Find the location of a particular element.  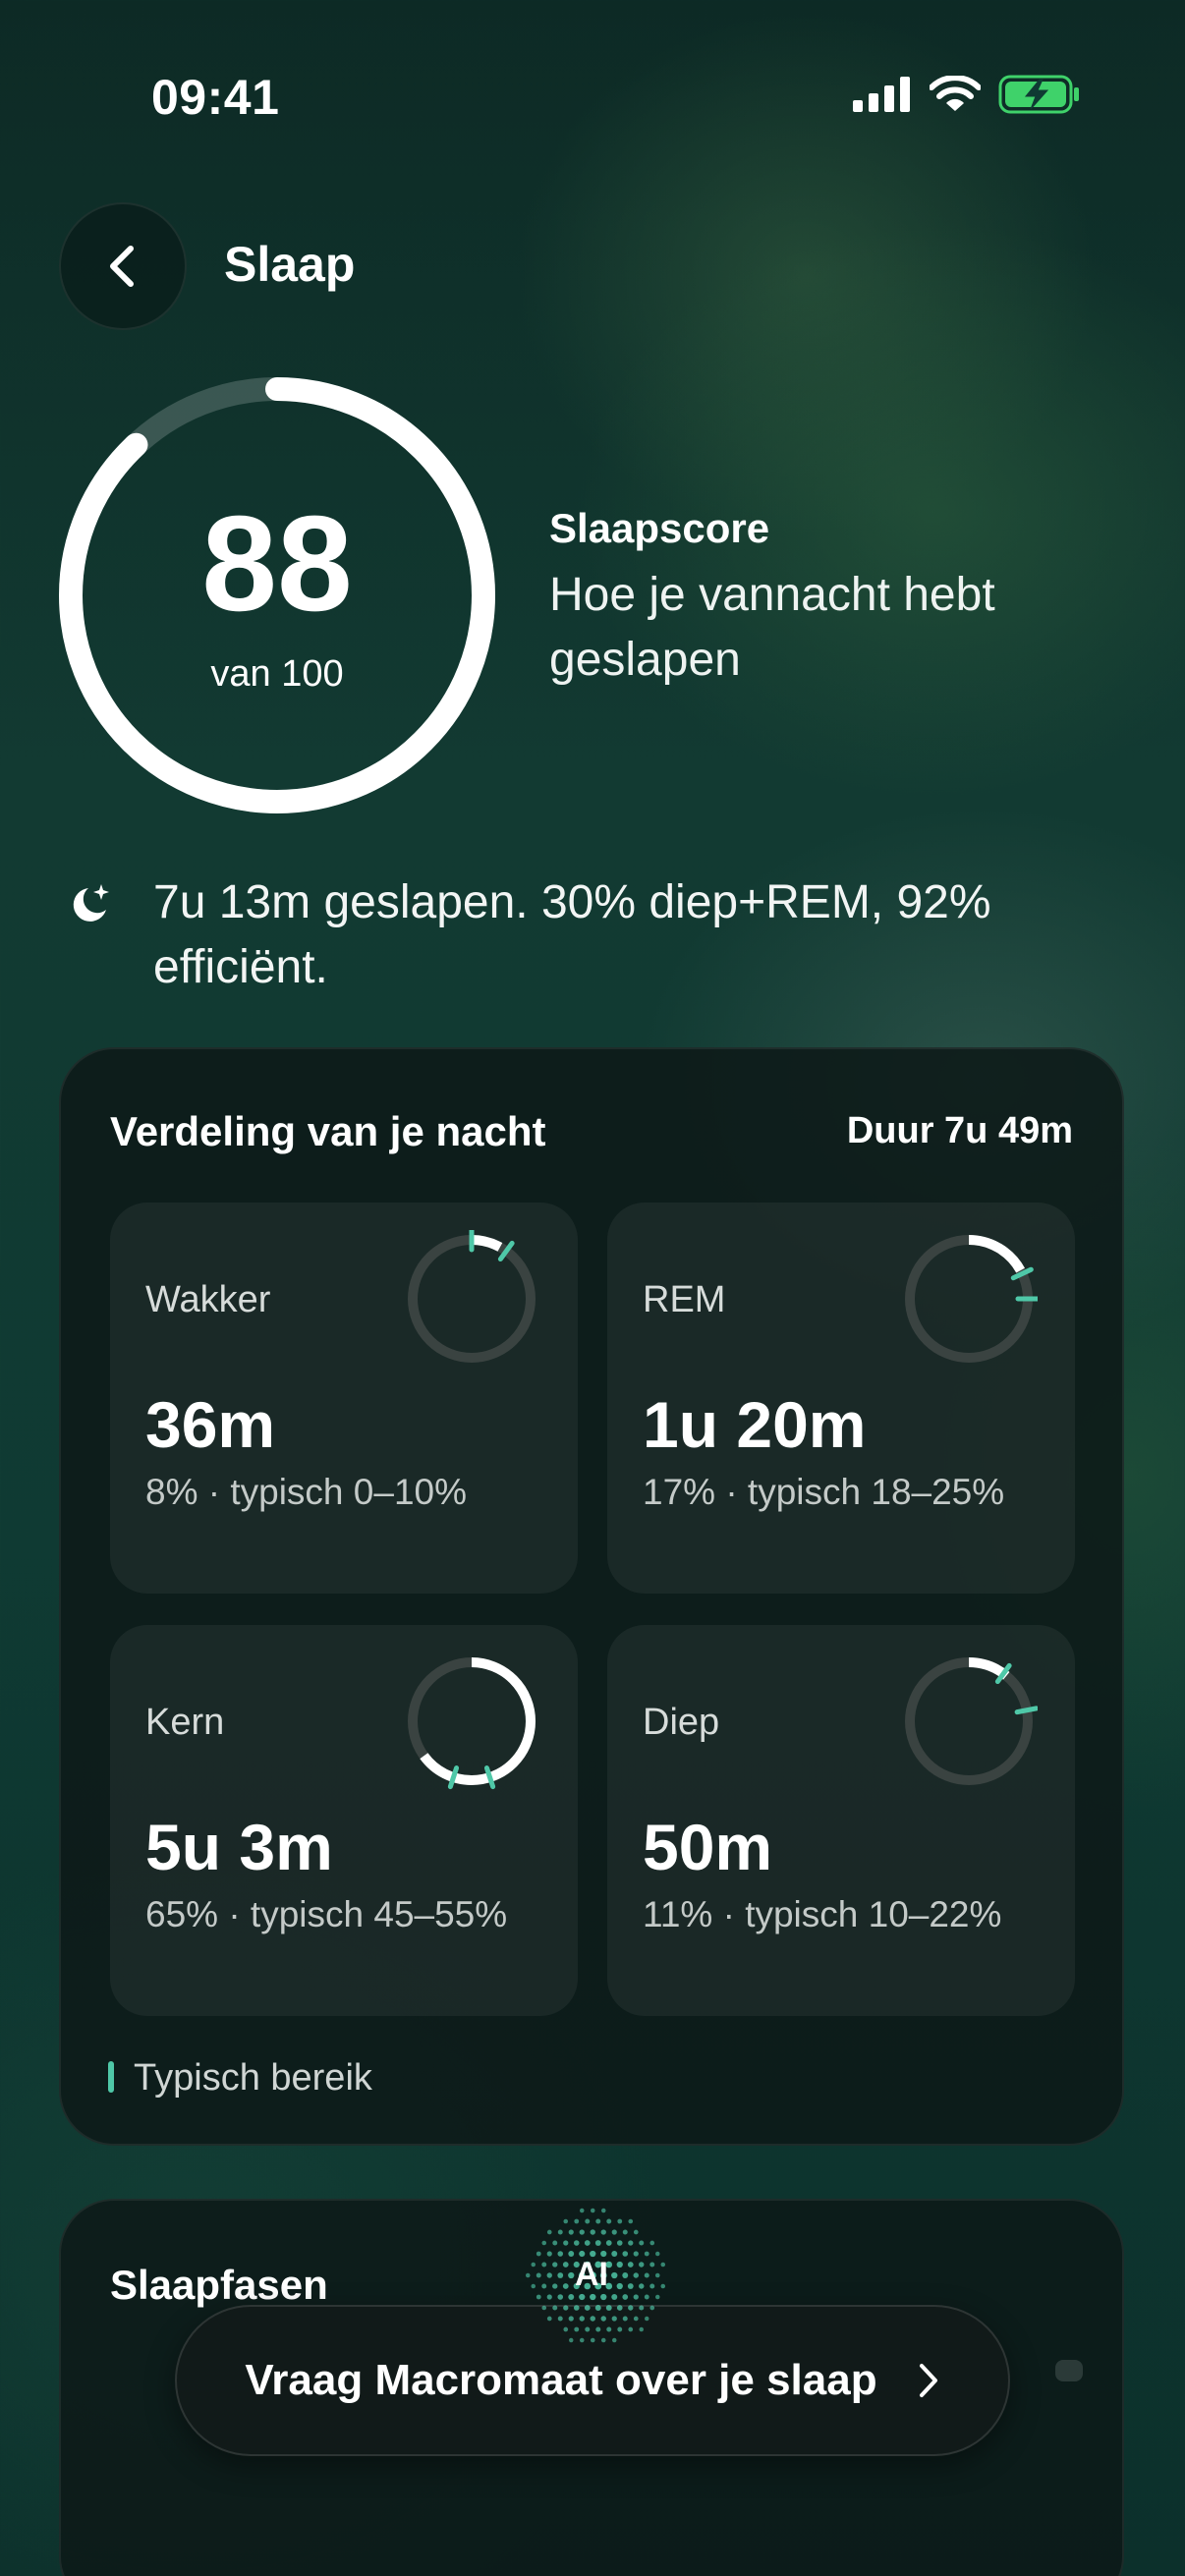

typical-range-legend-label: Typisch bereik is located at coordinates (253, 2078).